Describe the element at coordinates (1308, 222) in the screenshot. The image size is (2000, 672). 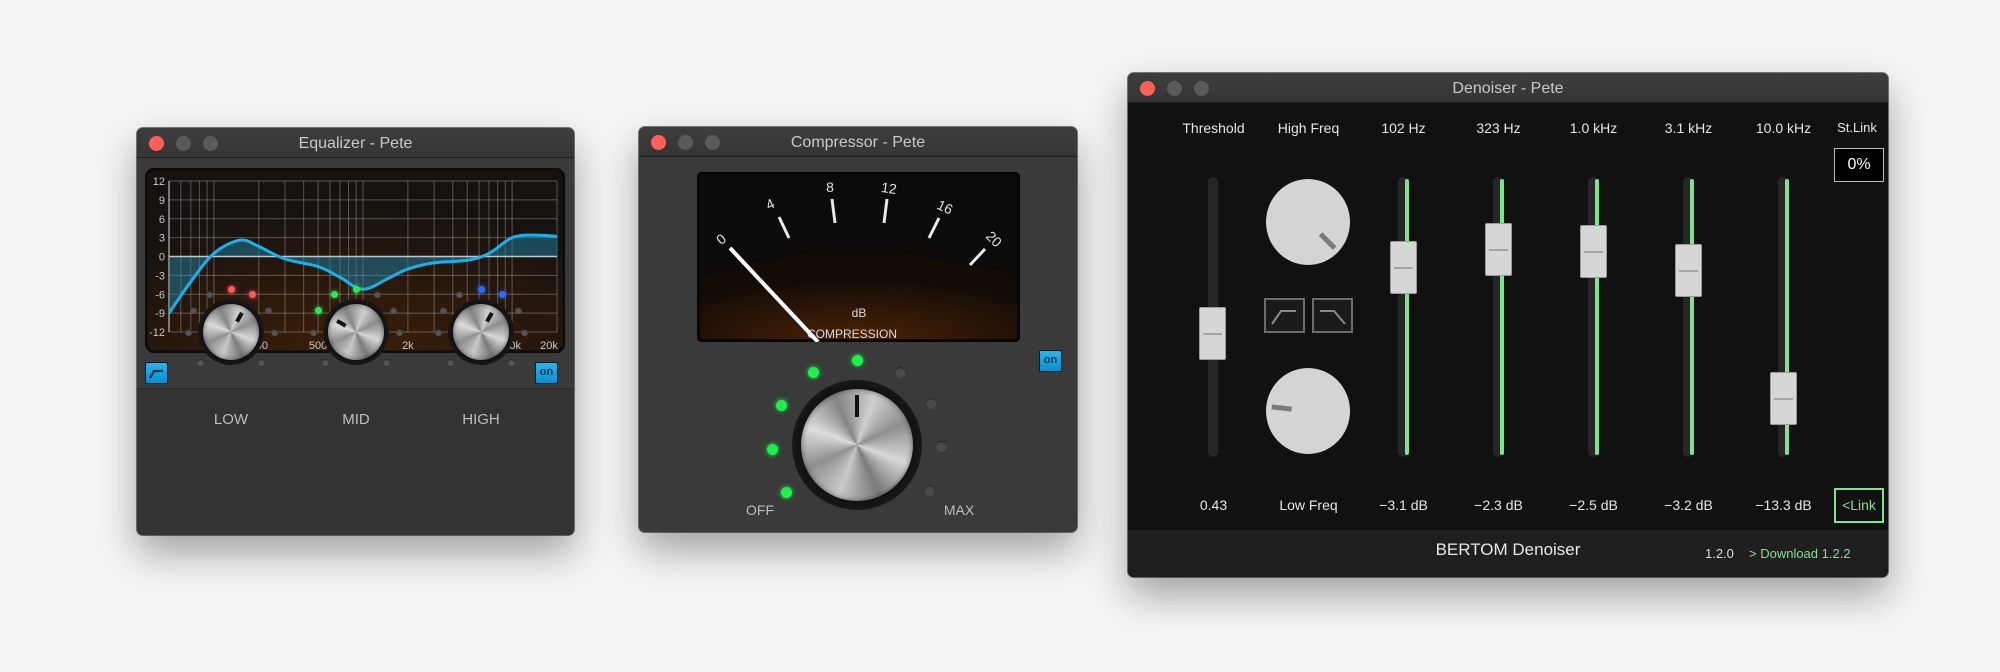
I see `high-freq-knob` at that location.